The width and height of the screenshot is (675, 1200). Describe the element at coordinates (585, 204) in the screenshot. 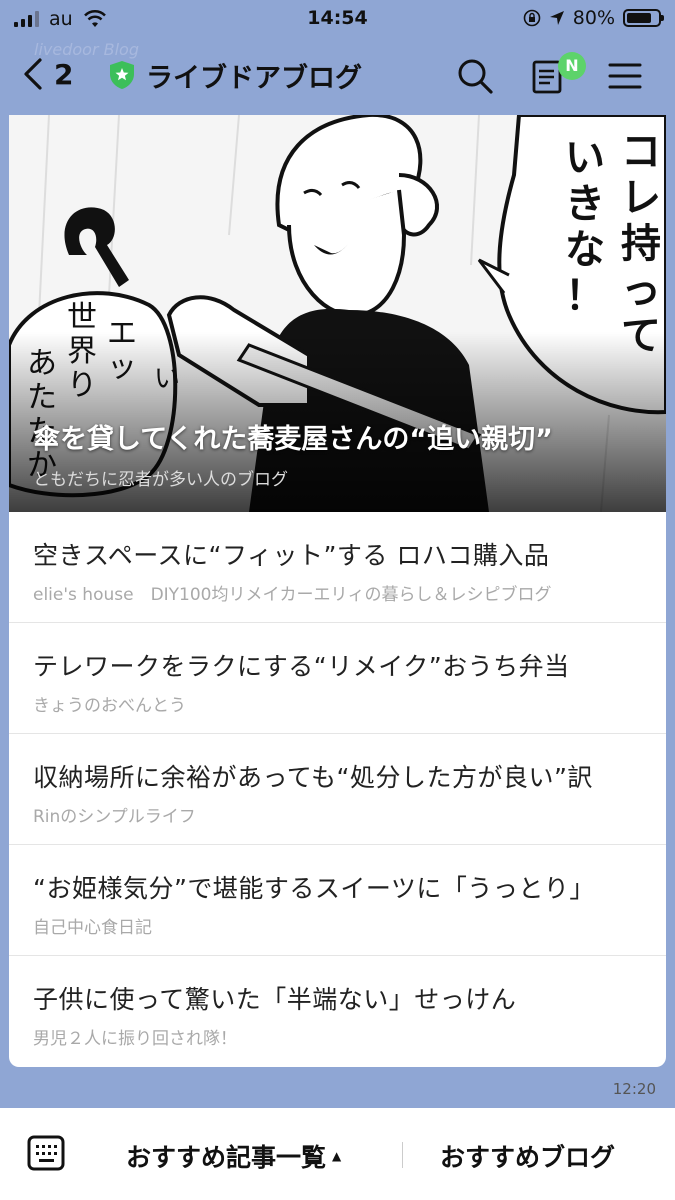

I see `svg-text: き` at that location.